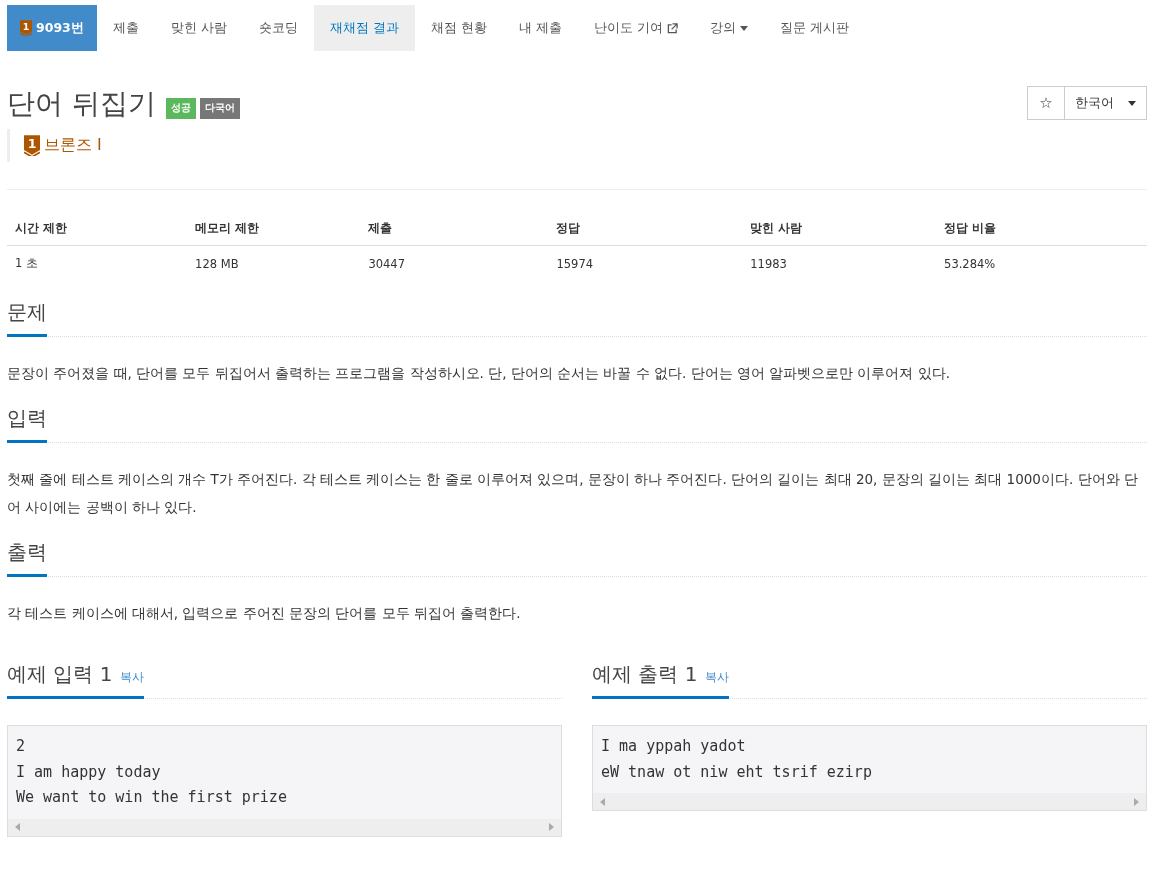 Image resolution: width=1161 pixels, height=869 pixels. What do you see at coordinates (839, 263) in the screenshot?
I see `table-cell: 11983` at bounding box center [839, 263].